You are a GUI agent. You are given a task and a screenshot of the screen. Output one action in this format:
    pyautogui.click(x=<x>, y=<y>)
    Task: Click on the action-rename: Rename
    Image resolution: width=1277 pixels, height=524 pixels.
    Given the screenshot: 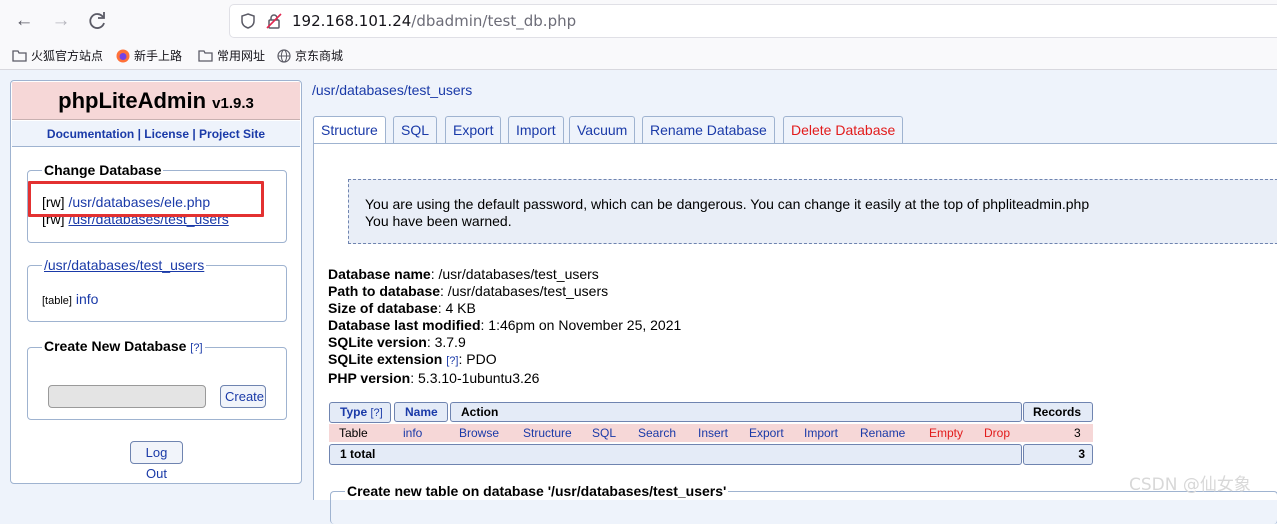 What is the action you would take?
    pyautogui.click(x=882, y=433)
    